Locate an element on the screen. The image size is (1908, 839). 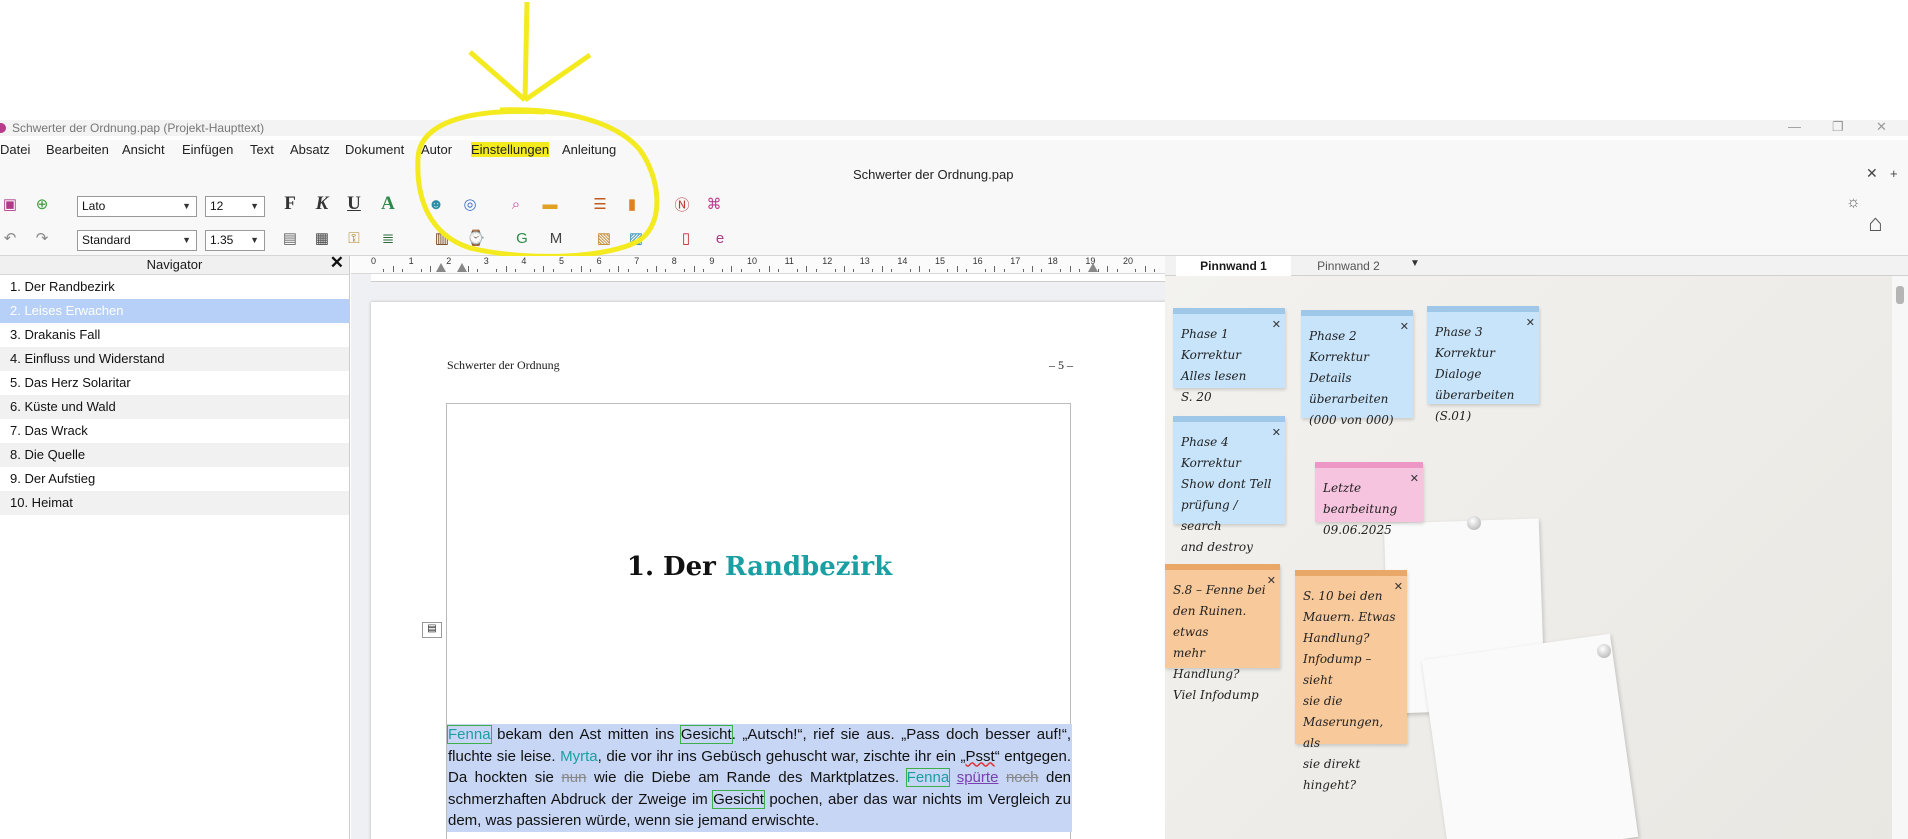
menu-bearbeiten: Bearbeiten is located at coordinates (77, 149).